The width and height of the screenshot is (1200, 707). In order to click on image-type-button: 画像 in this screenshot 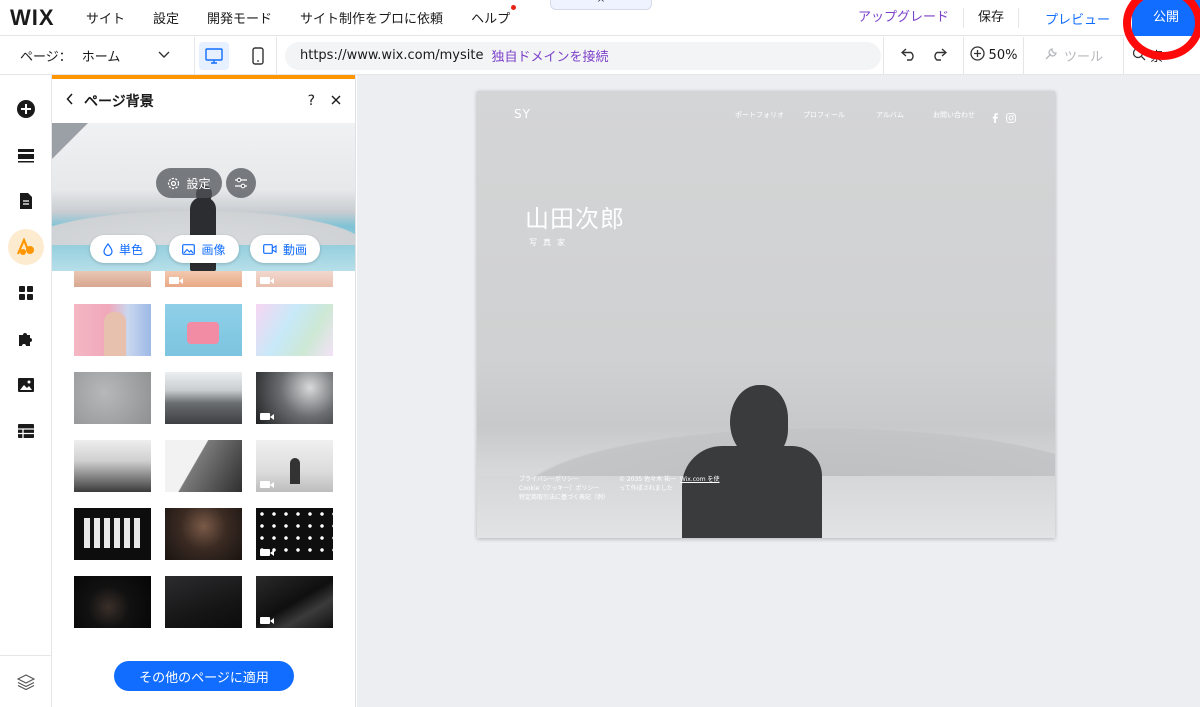, I will do `click(204, 249)`.